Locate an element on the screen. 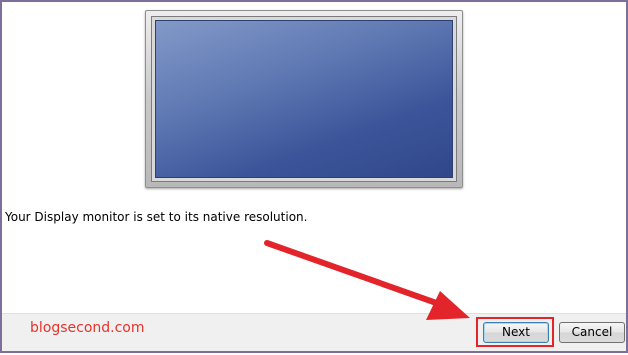 This screenshot has height=355, width=628. watermark-text: blogsecond.com is located at coordinates (87, 328).